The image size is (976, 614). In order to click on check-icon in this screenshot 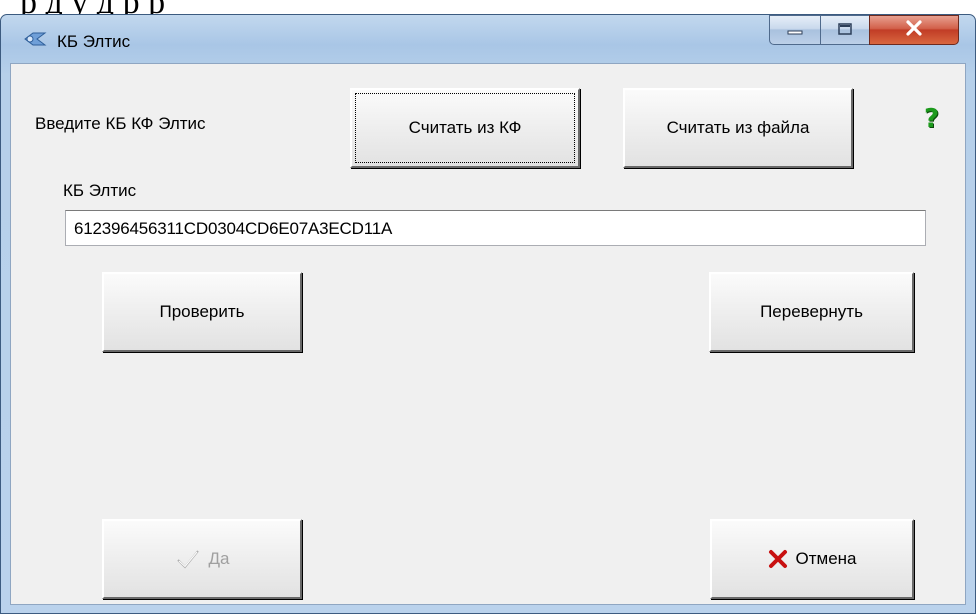, I will do `click(188, 559)`.